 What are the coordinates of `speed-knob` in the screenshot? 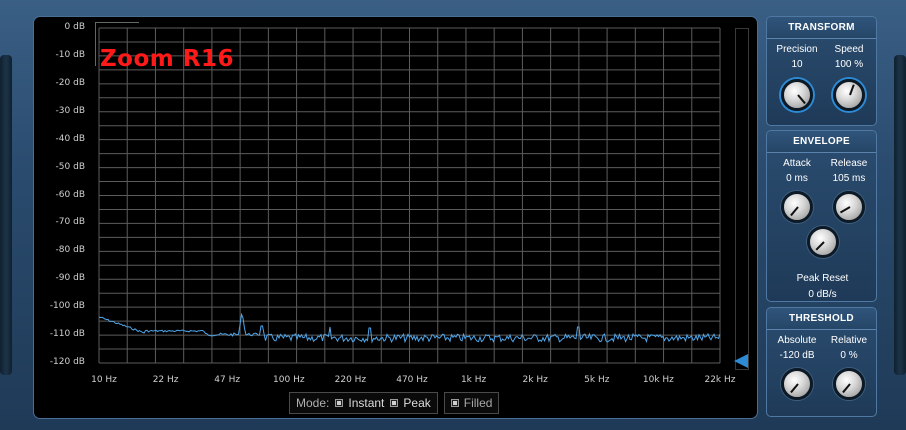 It's located at (849, 95).